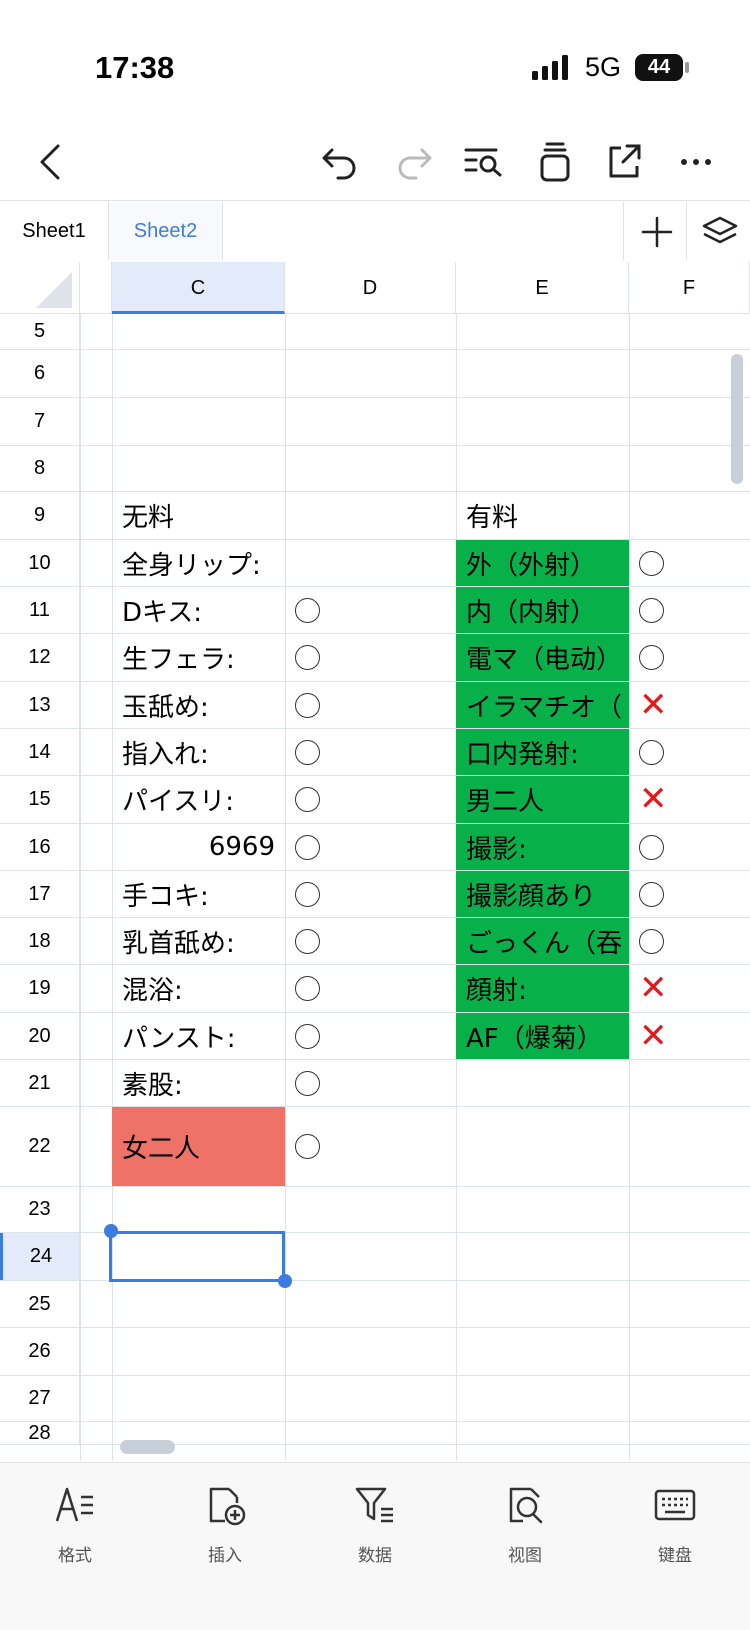  What do you see at coordinates (197, 1256) in the screenshot?
I see `cell-selection` at bounding box center [197, 1256].